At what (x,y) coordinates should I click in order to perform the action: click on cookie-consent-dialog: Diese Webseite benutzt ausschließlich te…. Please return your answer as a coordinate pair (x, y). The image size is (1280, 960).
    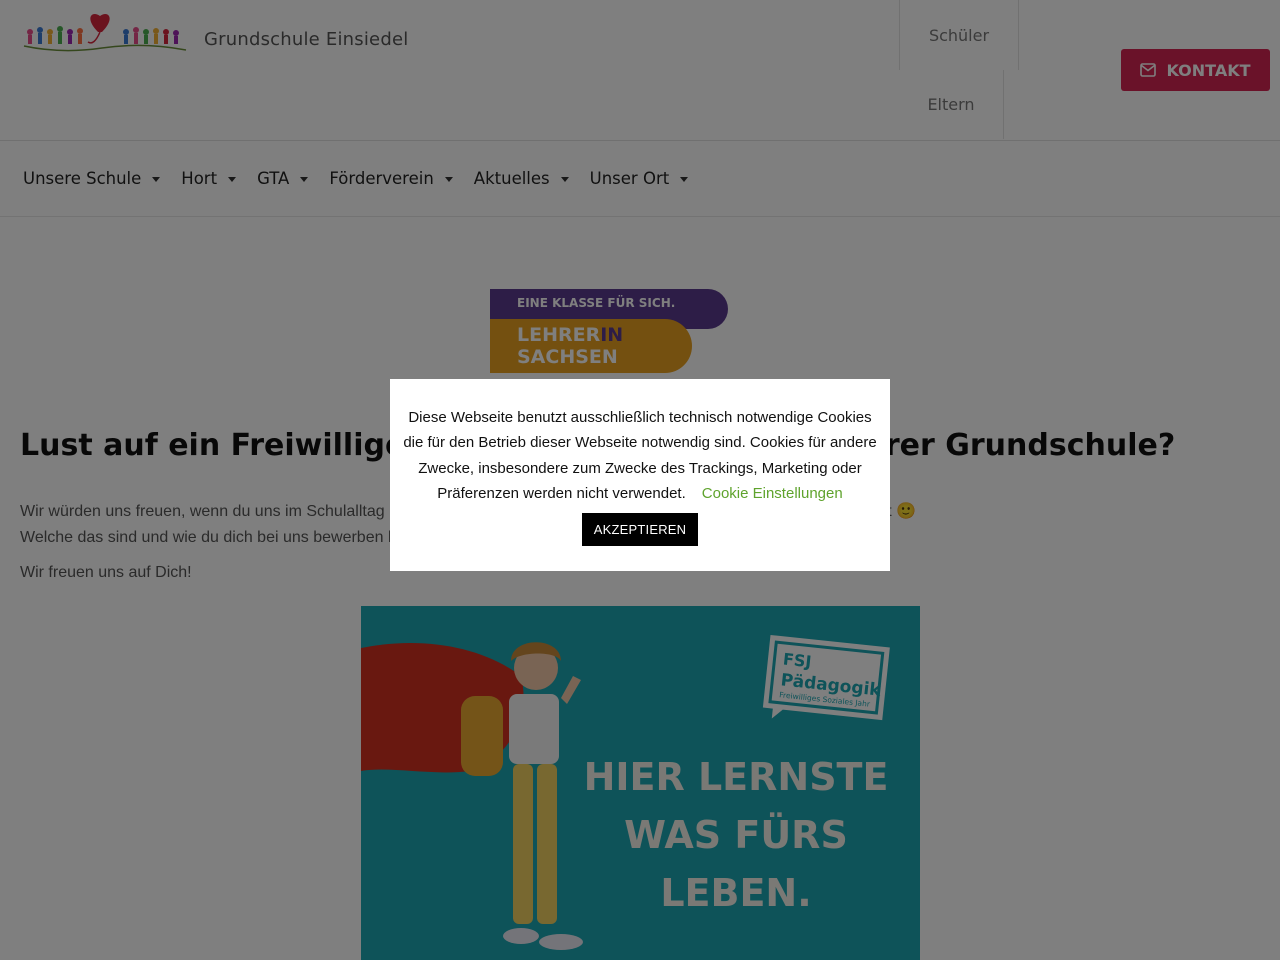
    Looking at the image, I should click on (640, 475).